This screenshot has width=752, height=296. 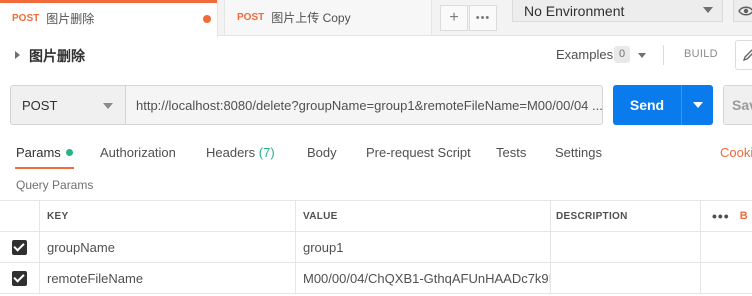 I want to click on examples-dropdown-label: Examples, so click(x=584, y=54).